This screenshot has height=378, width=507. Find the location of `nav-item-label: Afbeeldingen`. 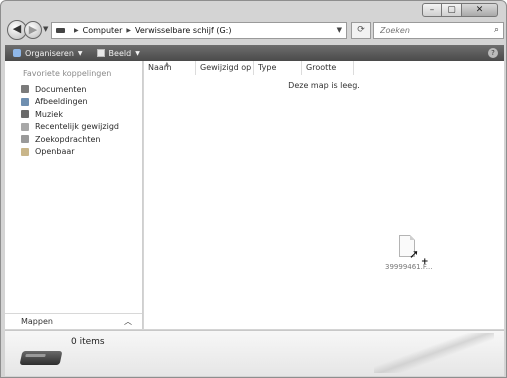

nav-item-label: Afbeeldingen is located at coordinates (61, 101).